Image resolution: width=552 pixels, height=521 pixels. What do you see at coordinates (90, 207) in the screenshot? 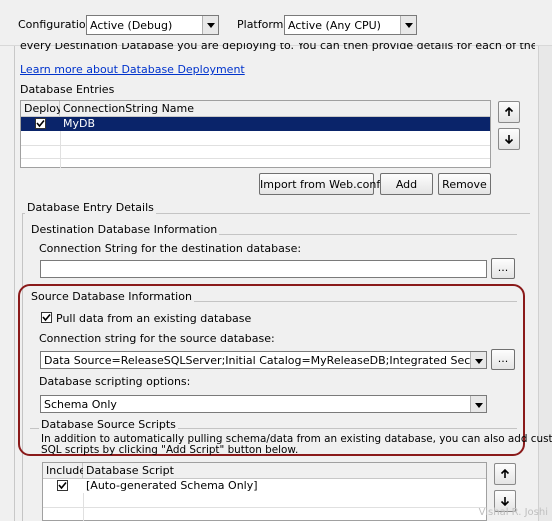
I see `details-group-title: Database Entry Details` at bounding box center [90, 207].